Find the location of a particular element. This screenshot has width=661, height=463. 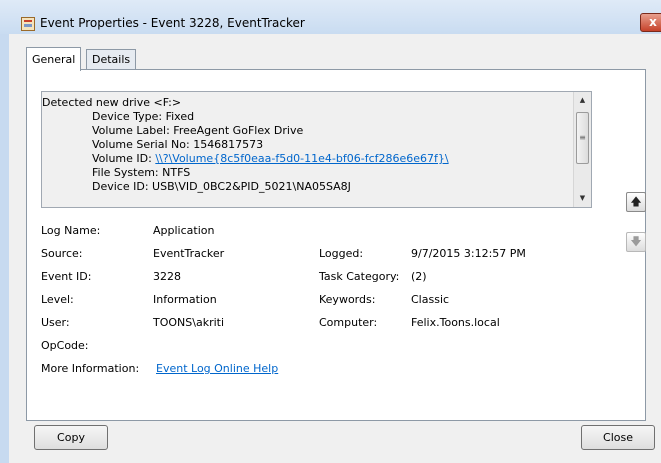

scrollbar-thumb: ≡ is located at coordinates (582, 138).